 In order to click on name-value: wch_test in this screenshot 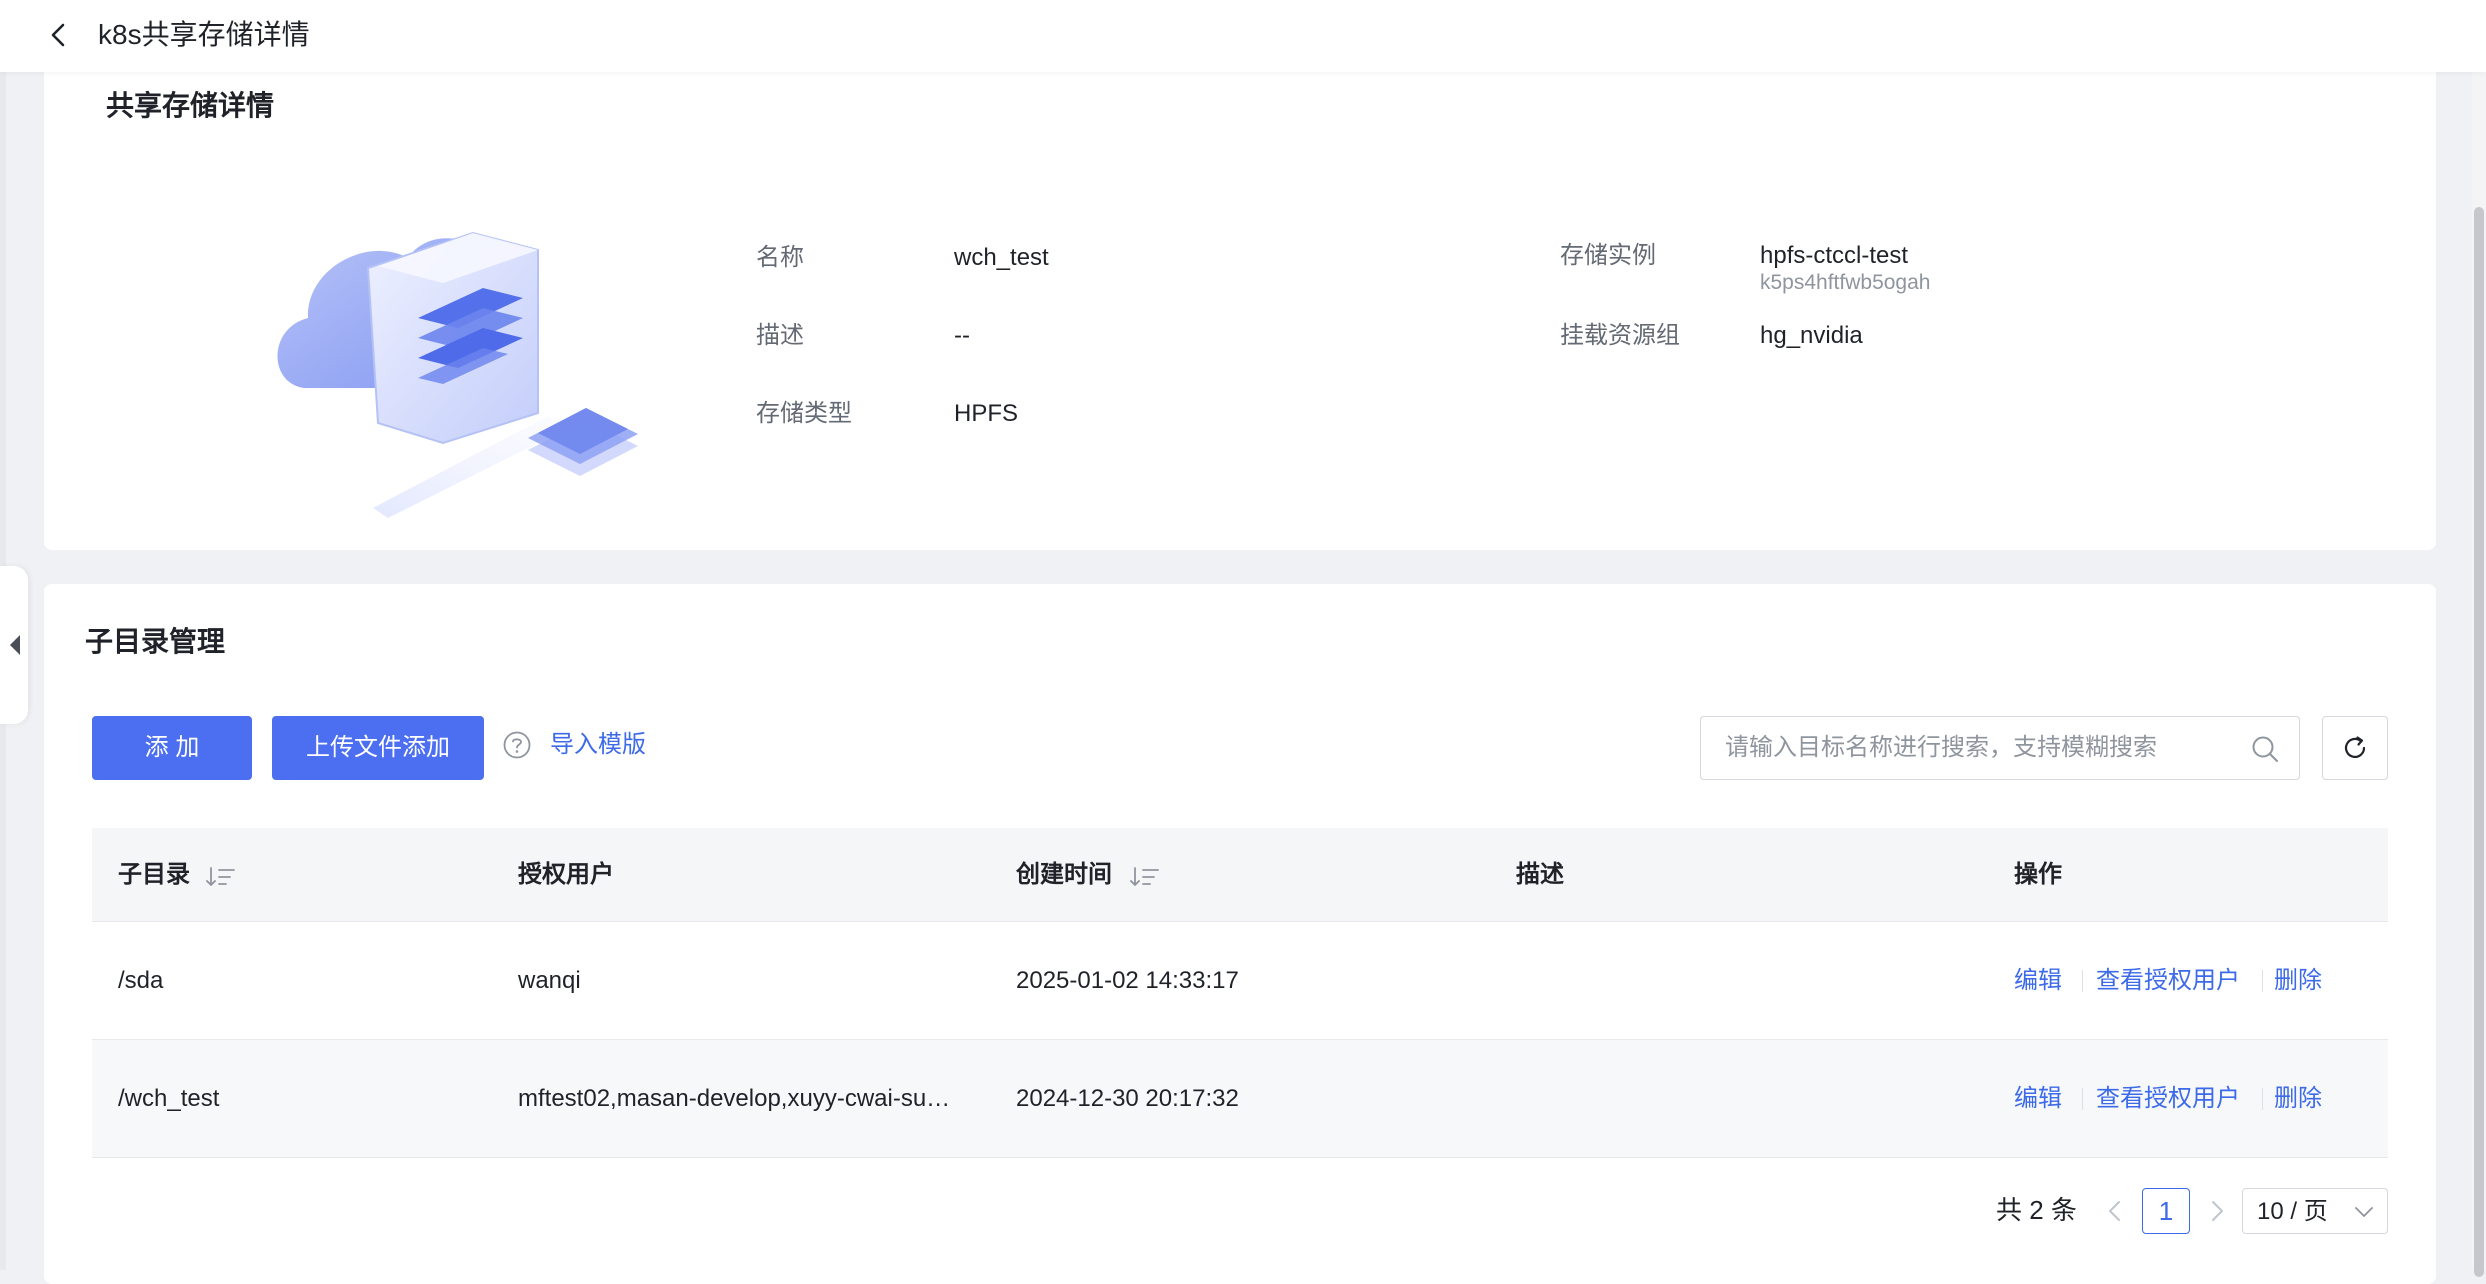, I will do `click(1001, 257)`.